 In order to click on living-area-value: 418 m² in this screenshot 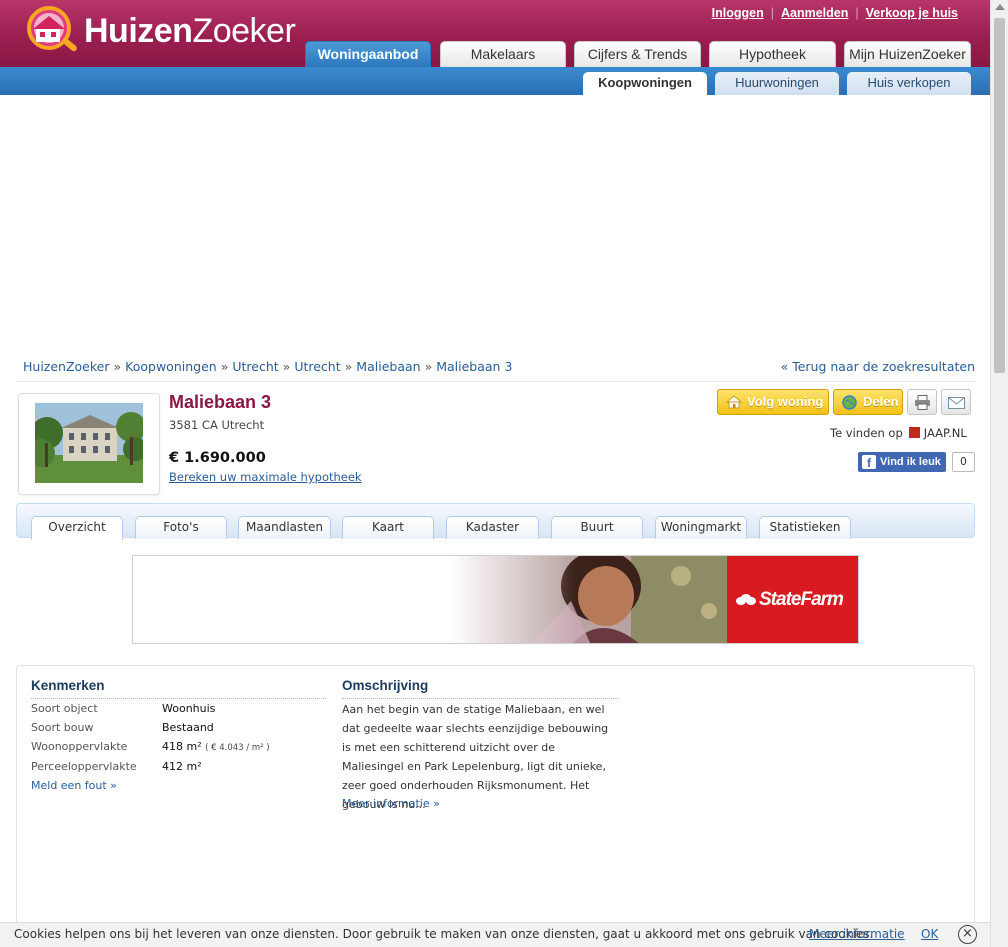, I will do `click(182, 746)`.